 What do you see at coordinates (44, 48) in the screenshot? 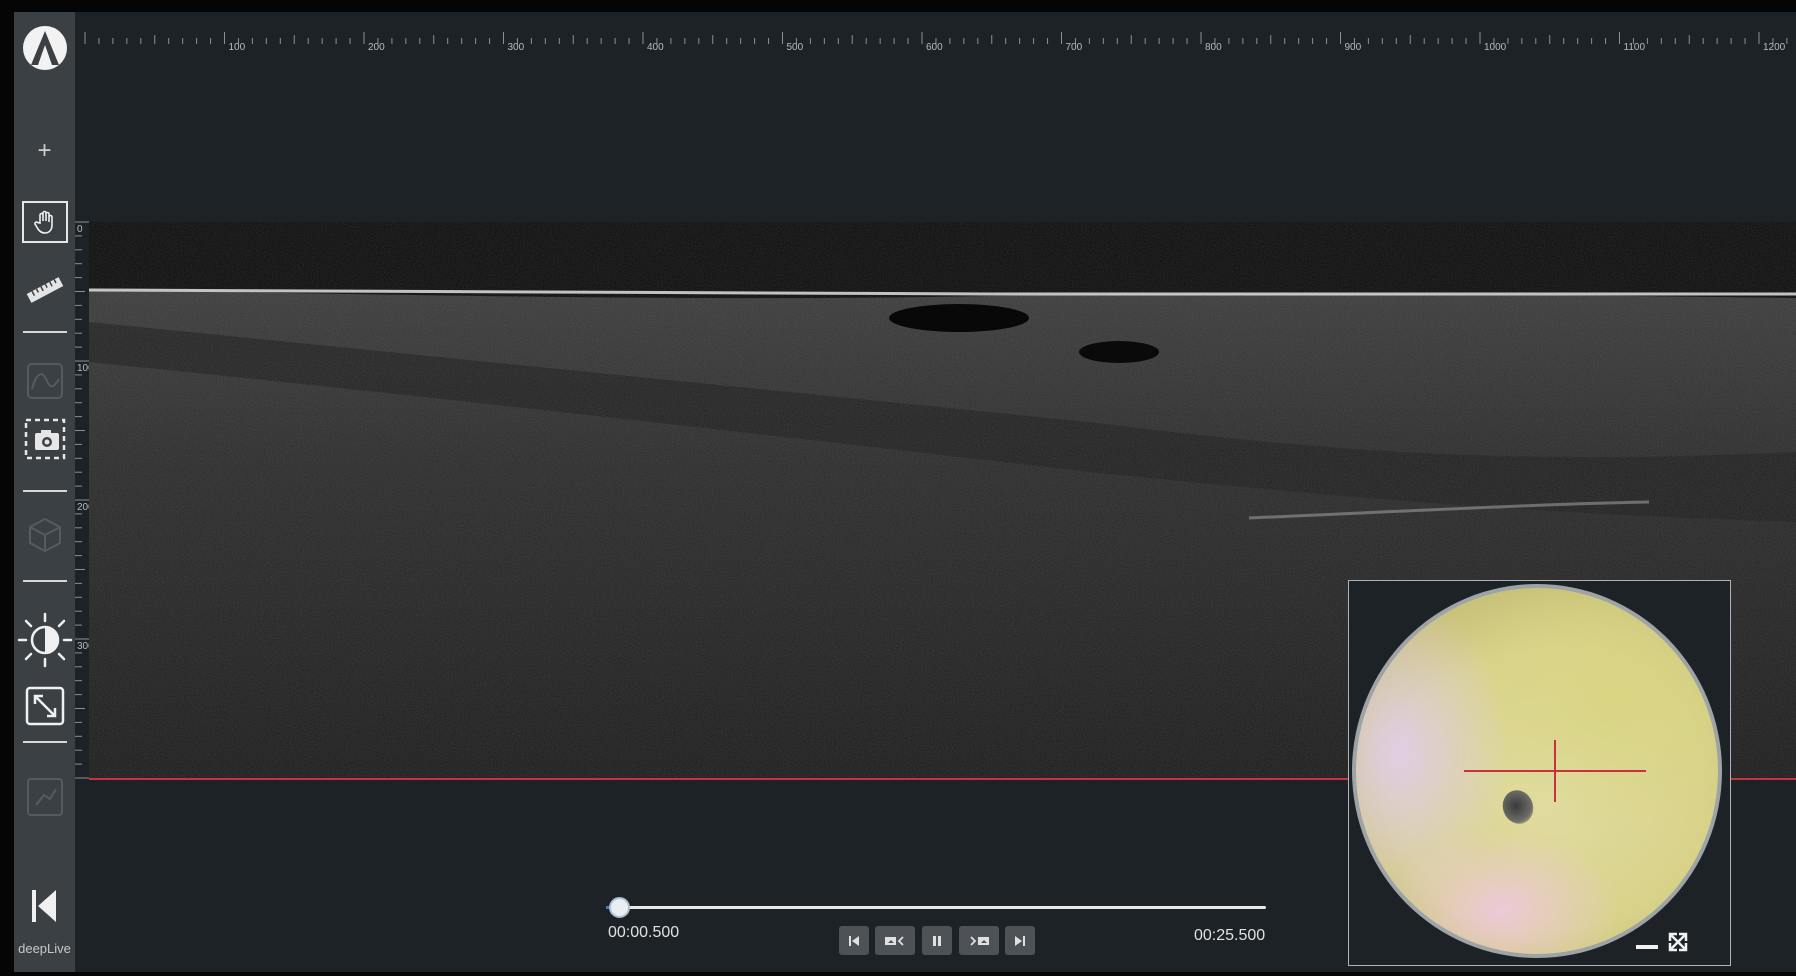
I see `app-logo` at bounding box center [44, 48].